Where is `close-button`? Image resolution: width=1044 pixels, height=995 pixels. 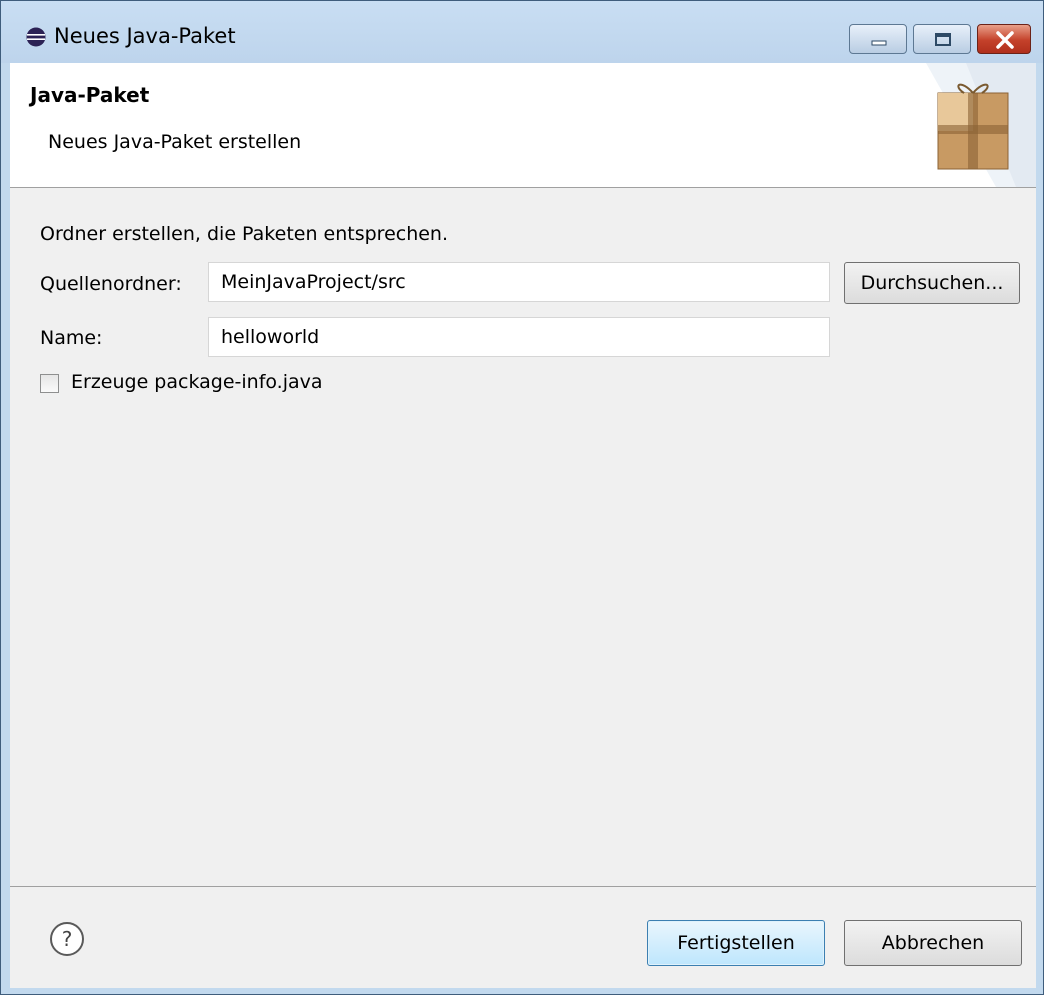
close-button is located at coordinates (1004, 39).